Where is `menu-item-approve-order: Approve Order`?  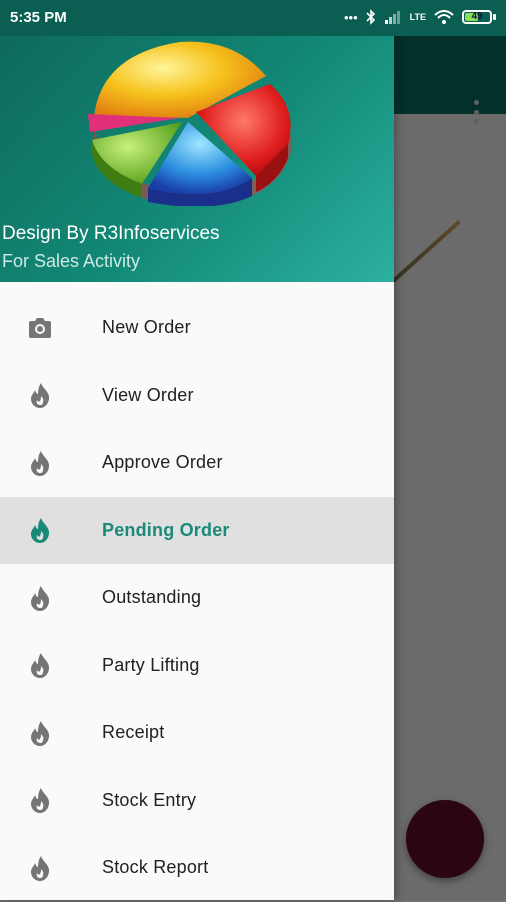
menu-item-approve-order: Approve Order is located at coordinates (197, 463).